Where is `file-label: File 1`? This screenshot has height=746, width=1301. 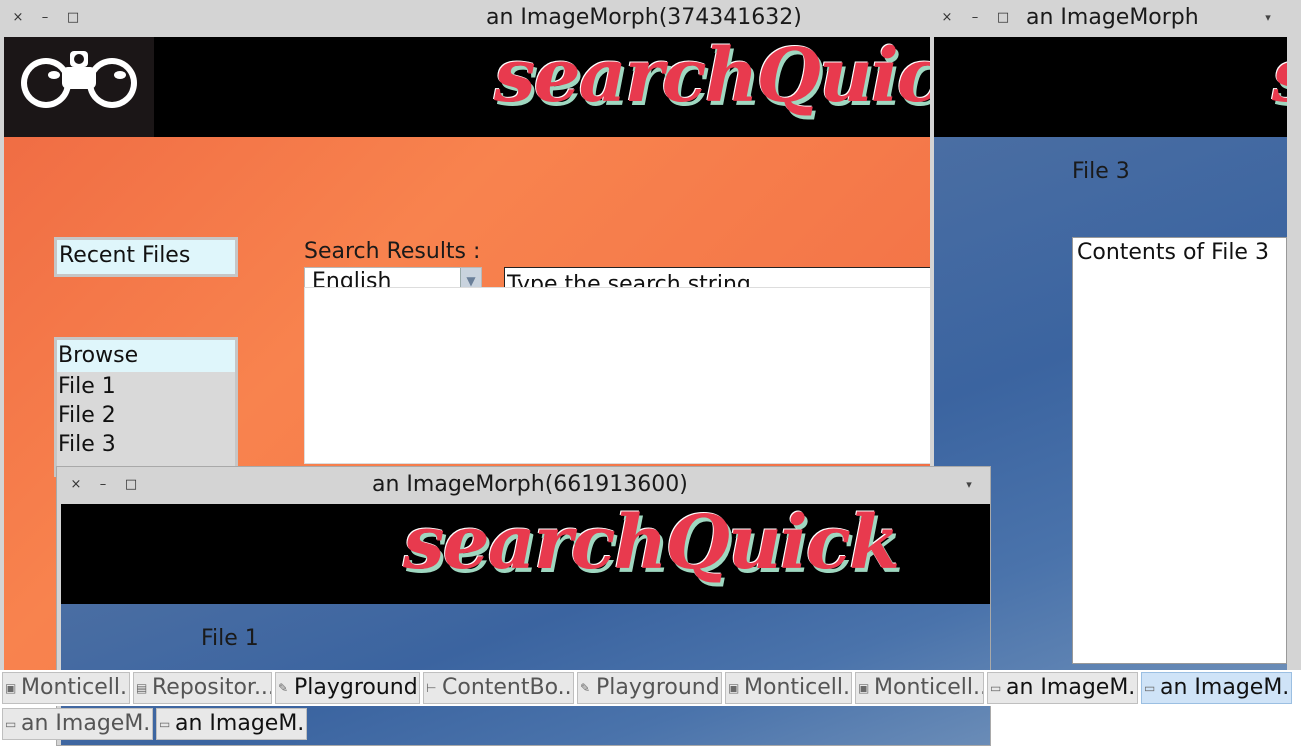 file-label: File 1 is located at coordinates (230, 638).